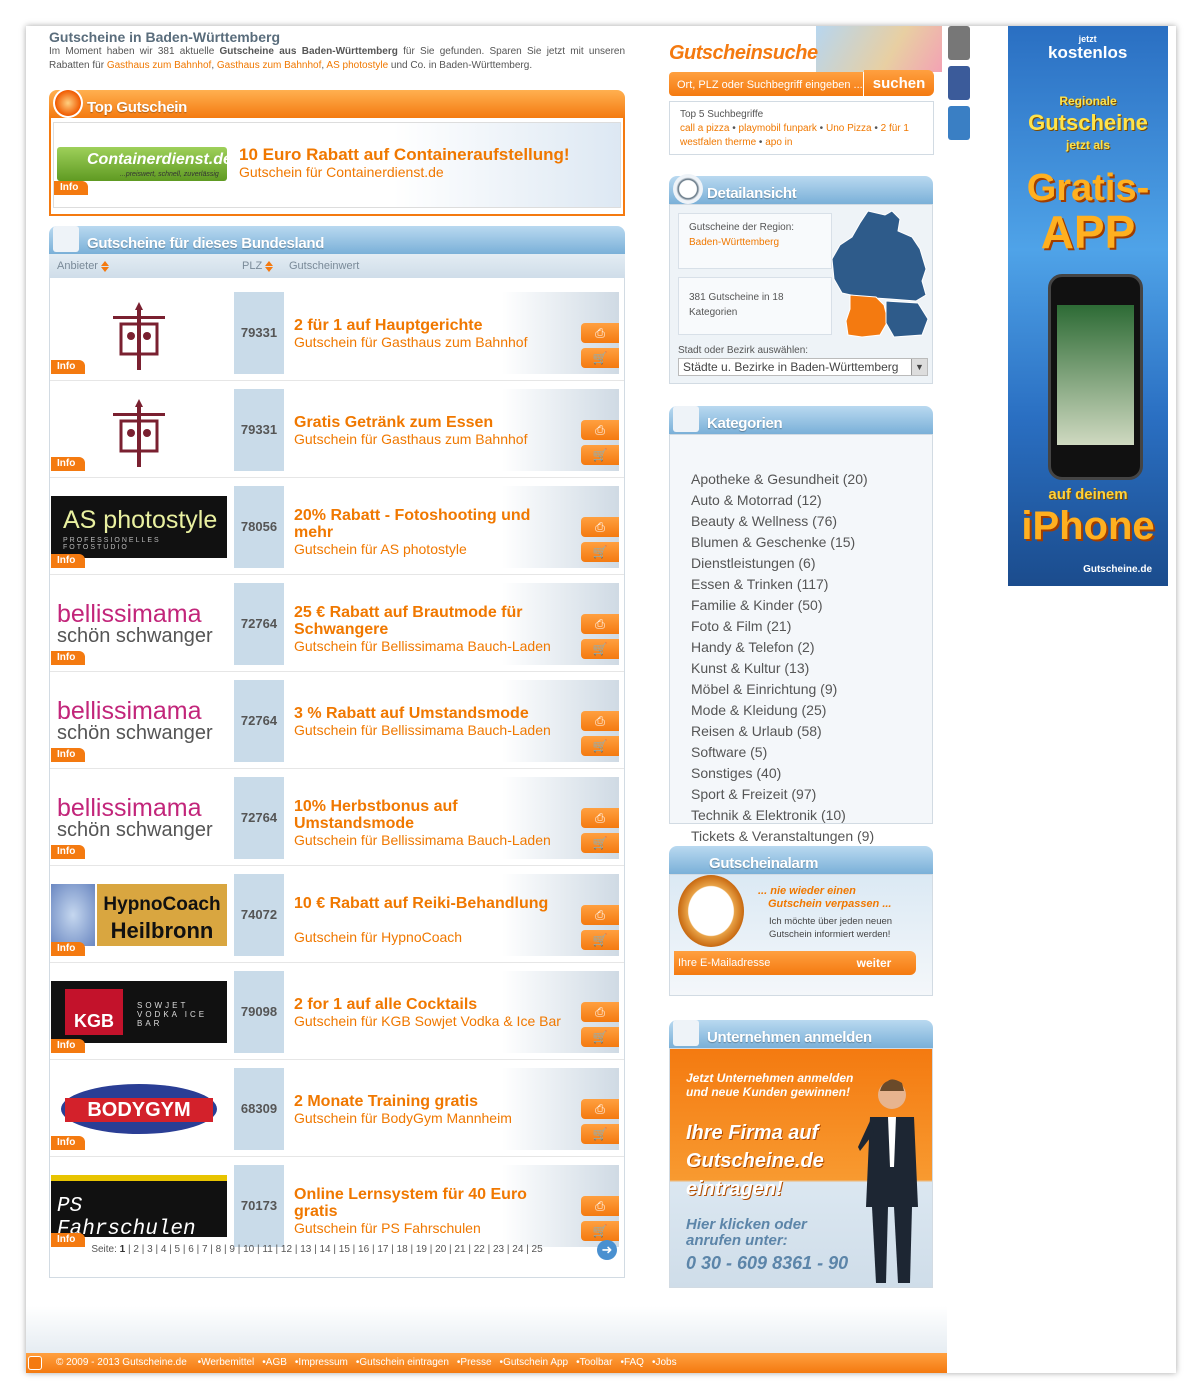 The width and height of the screenshot is (1203, 1399). Describe the element at coordinates (768, 815) in the screenshot. I see `category-link: Technik & Elektronik (10)` at that location.